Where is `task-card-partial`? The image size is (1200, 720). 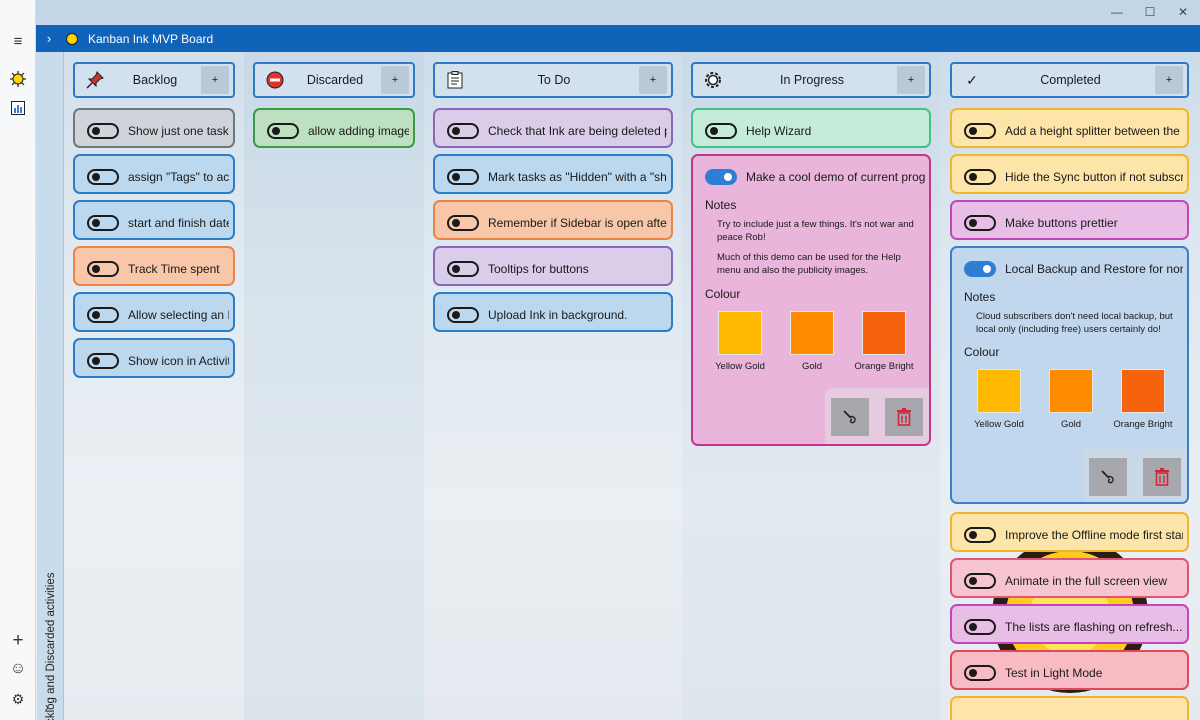 task-card-partial is located at coordinates (1069, 708).